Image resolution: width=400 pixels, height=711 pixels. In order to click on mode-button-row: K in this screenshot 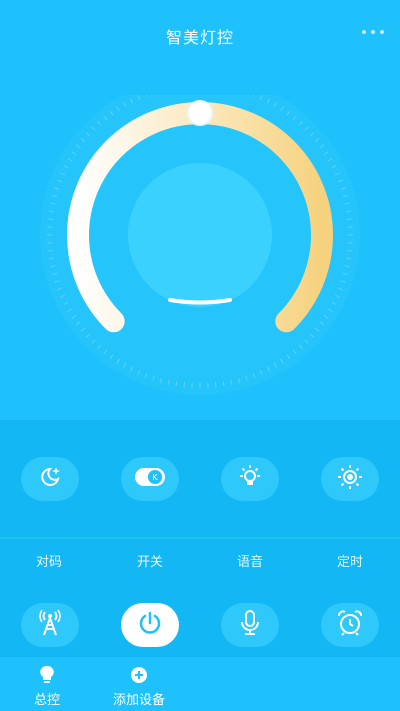, I will do `click(200, 479)`.